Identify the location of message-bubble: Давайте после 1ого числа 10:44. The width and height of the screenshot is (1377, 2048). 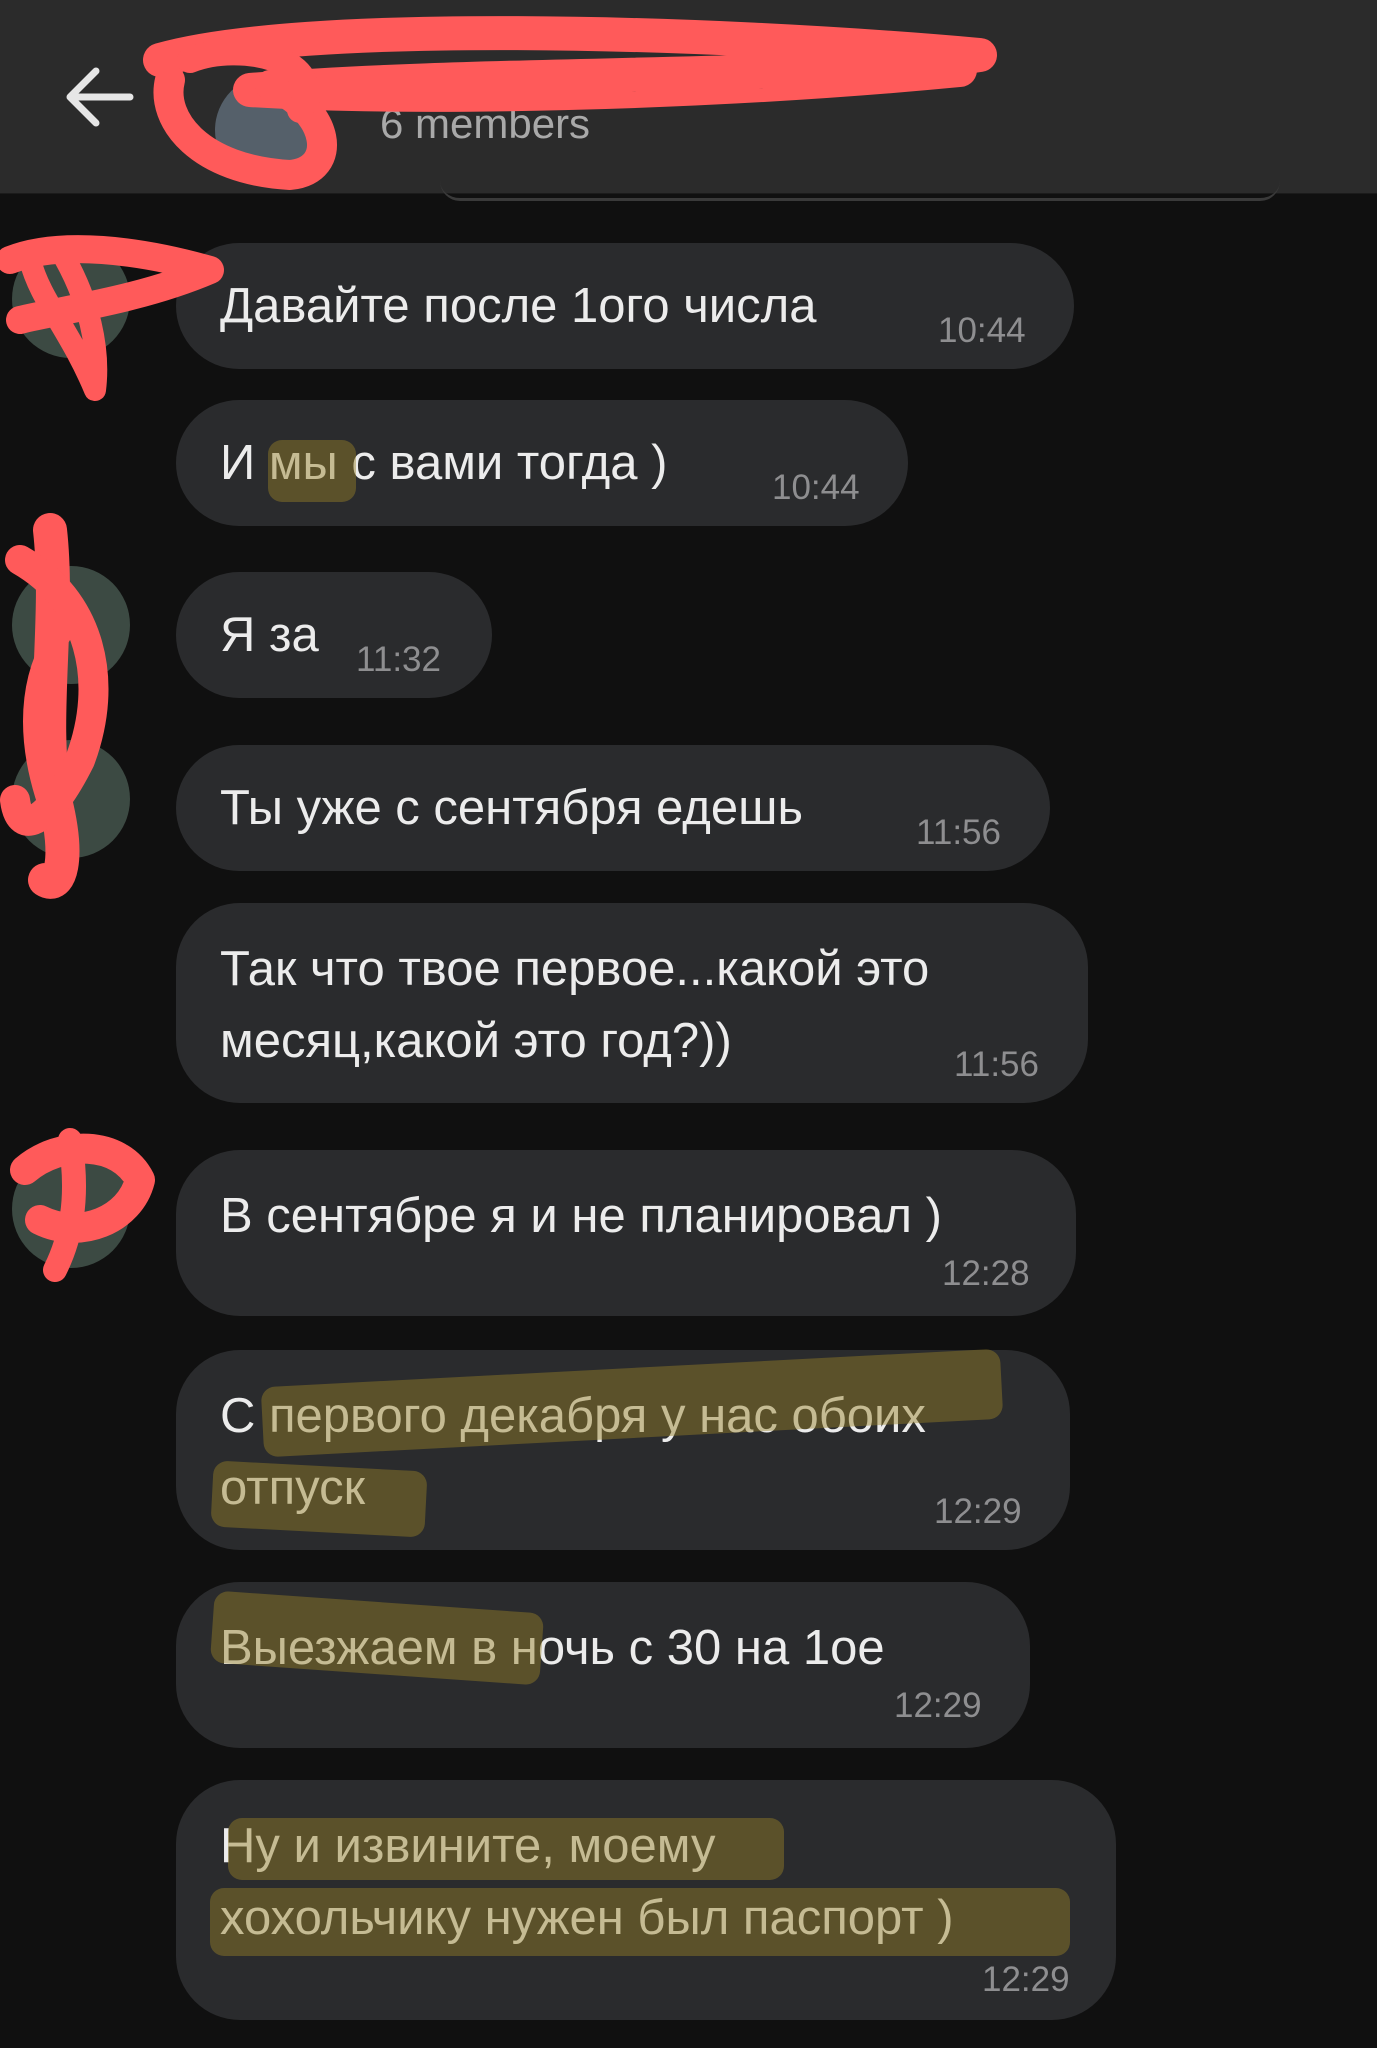
(625, 306).